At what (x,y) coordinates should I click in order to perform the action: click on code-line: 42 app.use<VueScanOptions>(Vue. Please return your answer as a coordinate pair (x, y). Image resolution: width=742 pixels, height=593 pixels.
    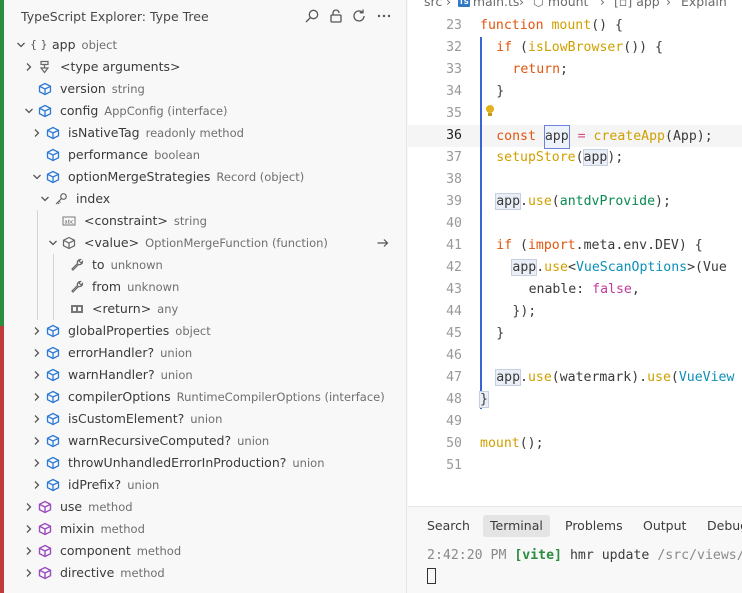
    Looking at the image, I should click on (575, 268).